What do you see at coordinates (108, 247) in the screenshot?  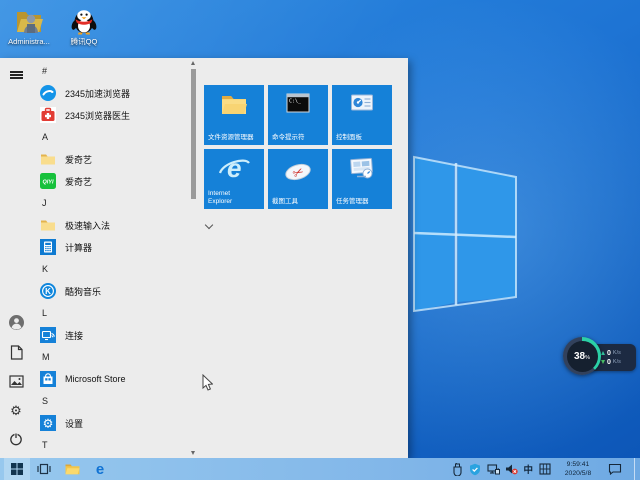 I see `app-item-calculator: 计算器` at bounding box center [108, 247].